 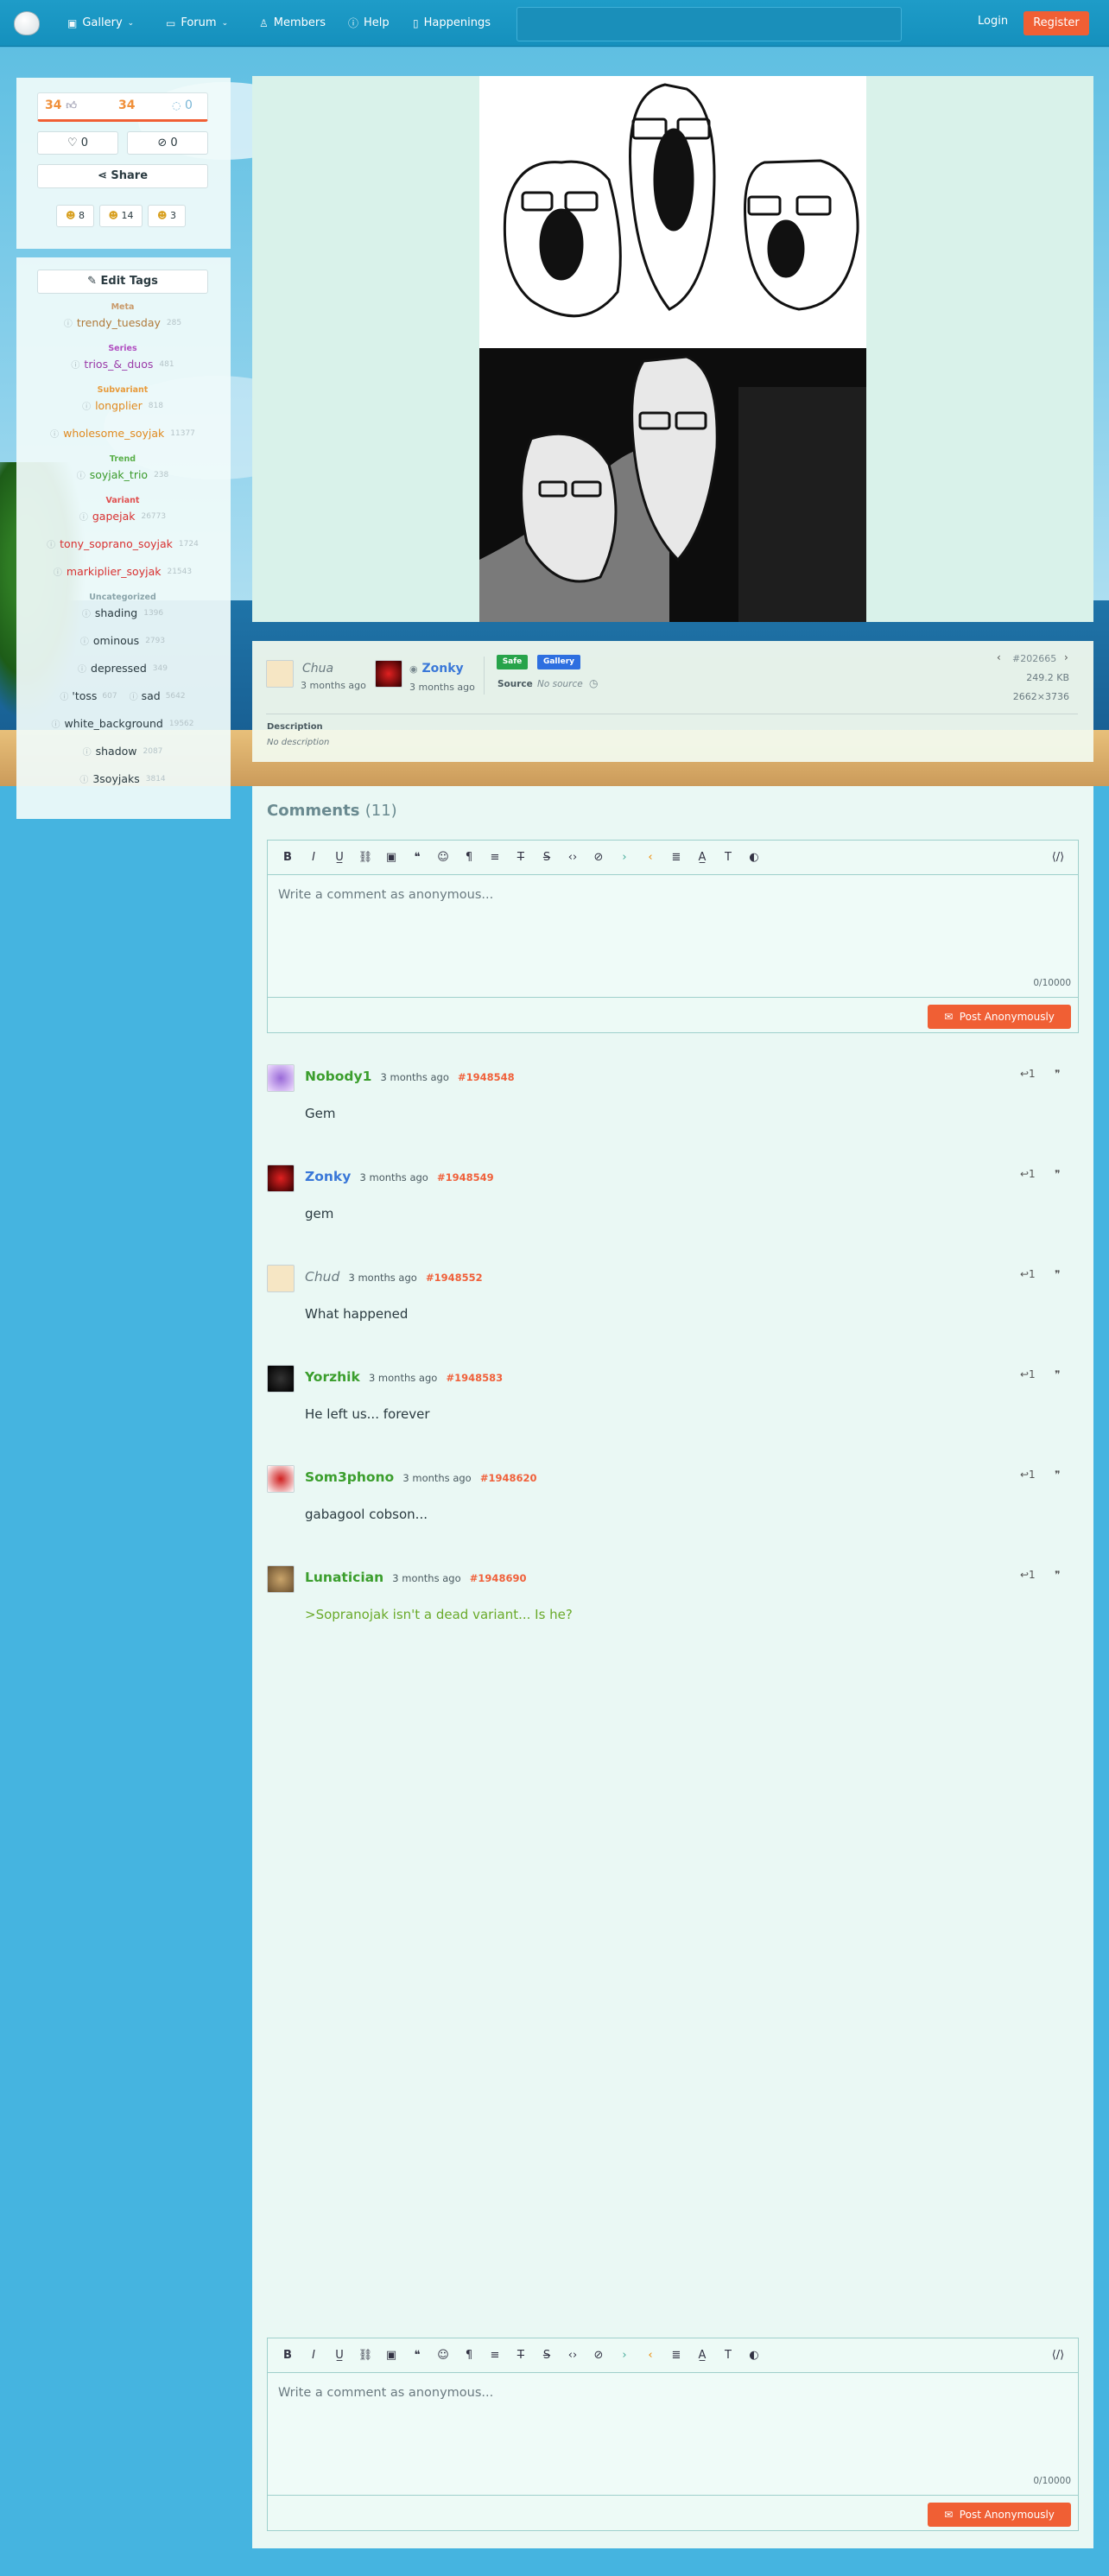 What do you see at coordinates (452, 23) in the screenshot?
I see `nav-happenings: ▯ Happenings` at bounding box center [452, 23].